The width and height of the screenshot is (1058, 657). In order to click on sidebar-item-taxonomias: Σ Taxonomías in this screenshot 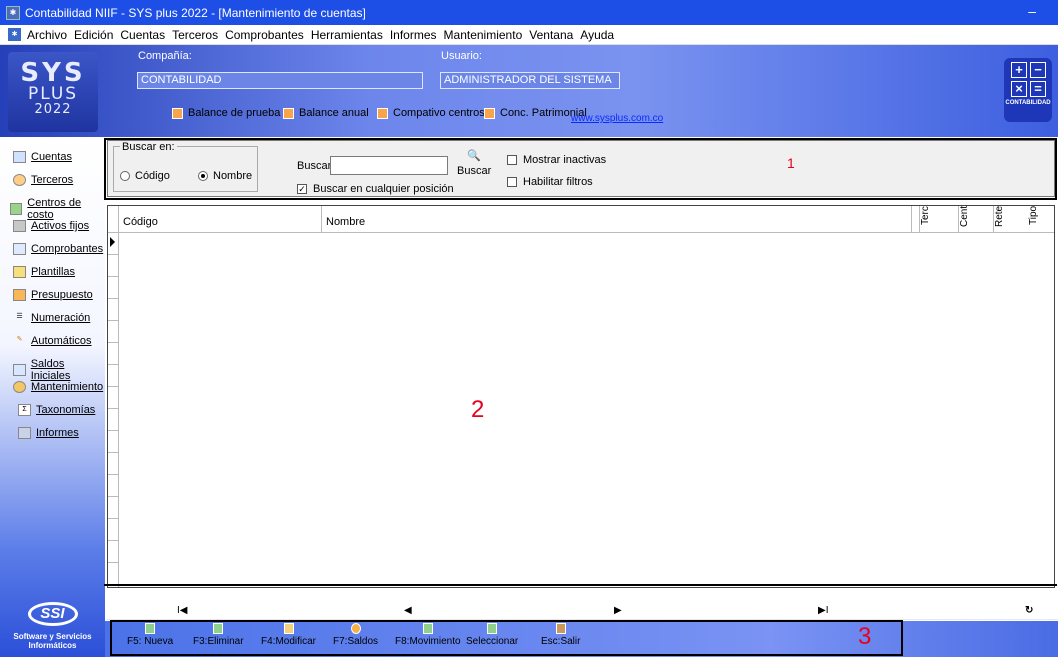, I will do `click(56, 410)`.